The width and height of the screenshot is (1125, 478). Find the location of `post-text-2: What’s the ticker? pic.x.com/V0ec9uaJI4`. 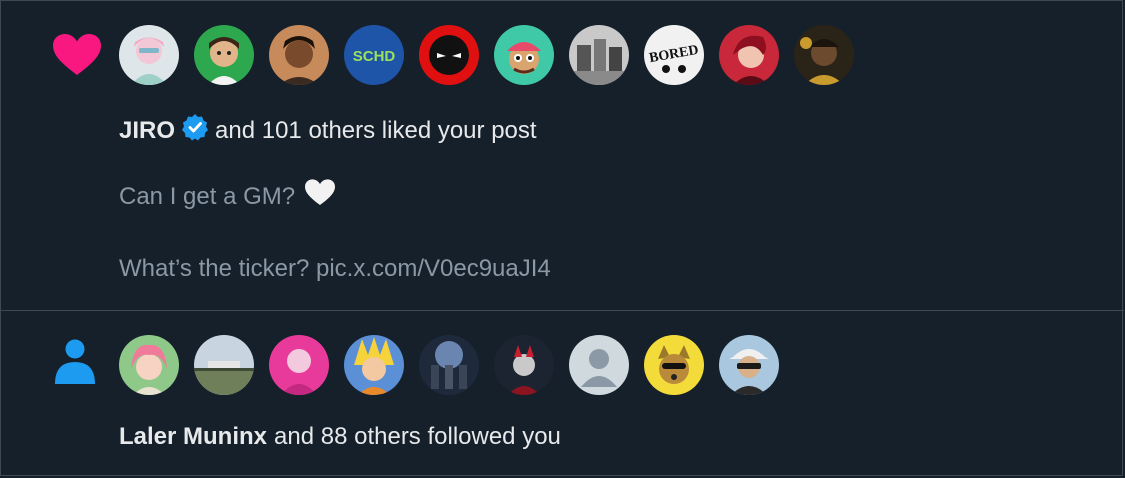

post-text-2: What’s the ticker? pic.x.com/V0ec9uaJI4 is located at coordinates (335, 268).